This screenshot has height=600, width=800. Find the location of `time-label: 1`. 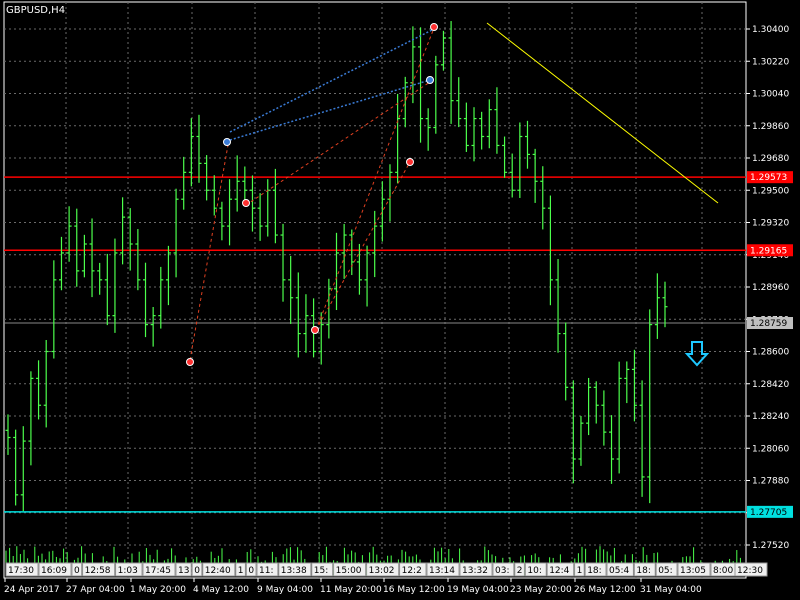

time-label: 1 is located at coordinates (580, 571).